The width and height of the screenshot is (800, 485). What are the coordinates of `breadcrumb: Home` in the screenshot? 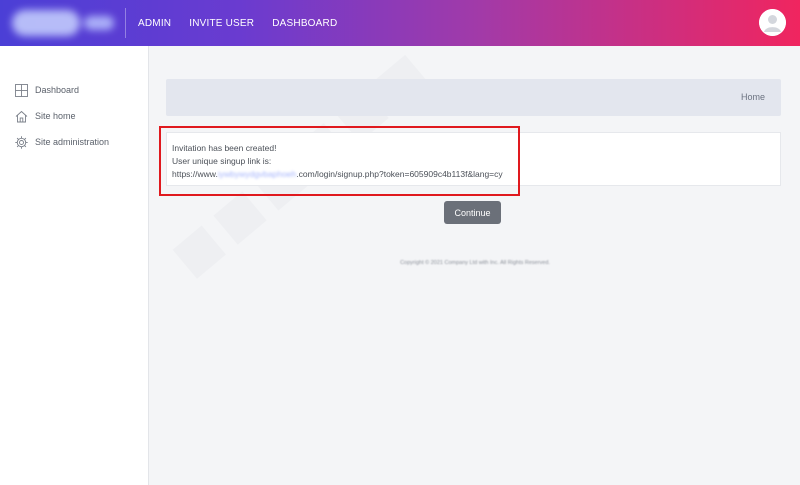 It's located at (473, 97).